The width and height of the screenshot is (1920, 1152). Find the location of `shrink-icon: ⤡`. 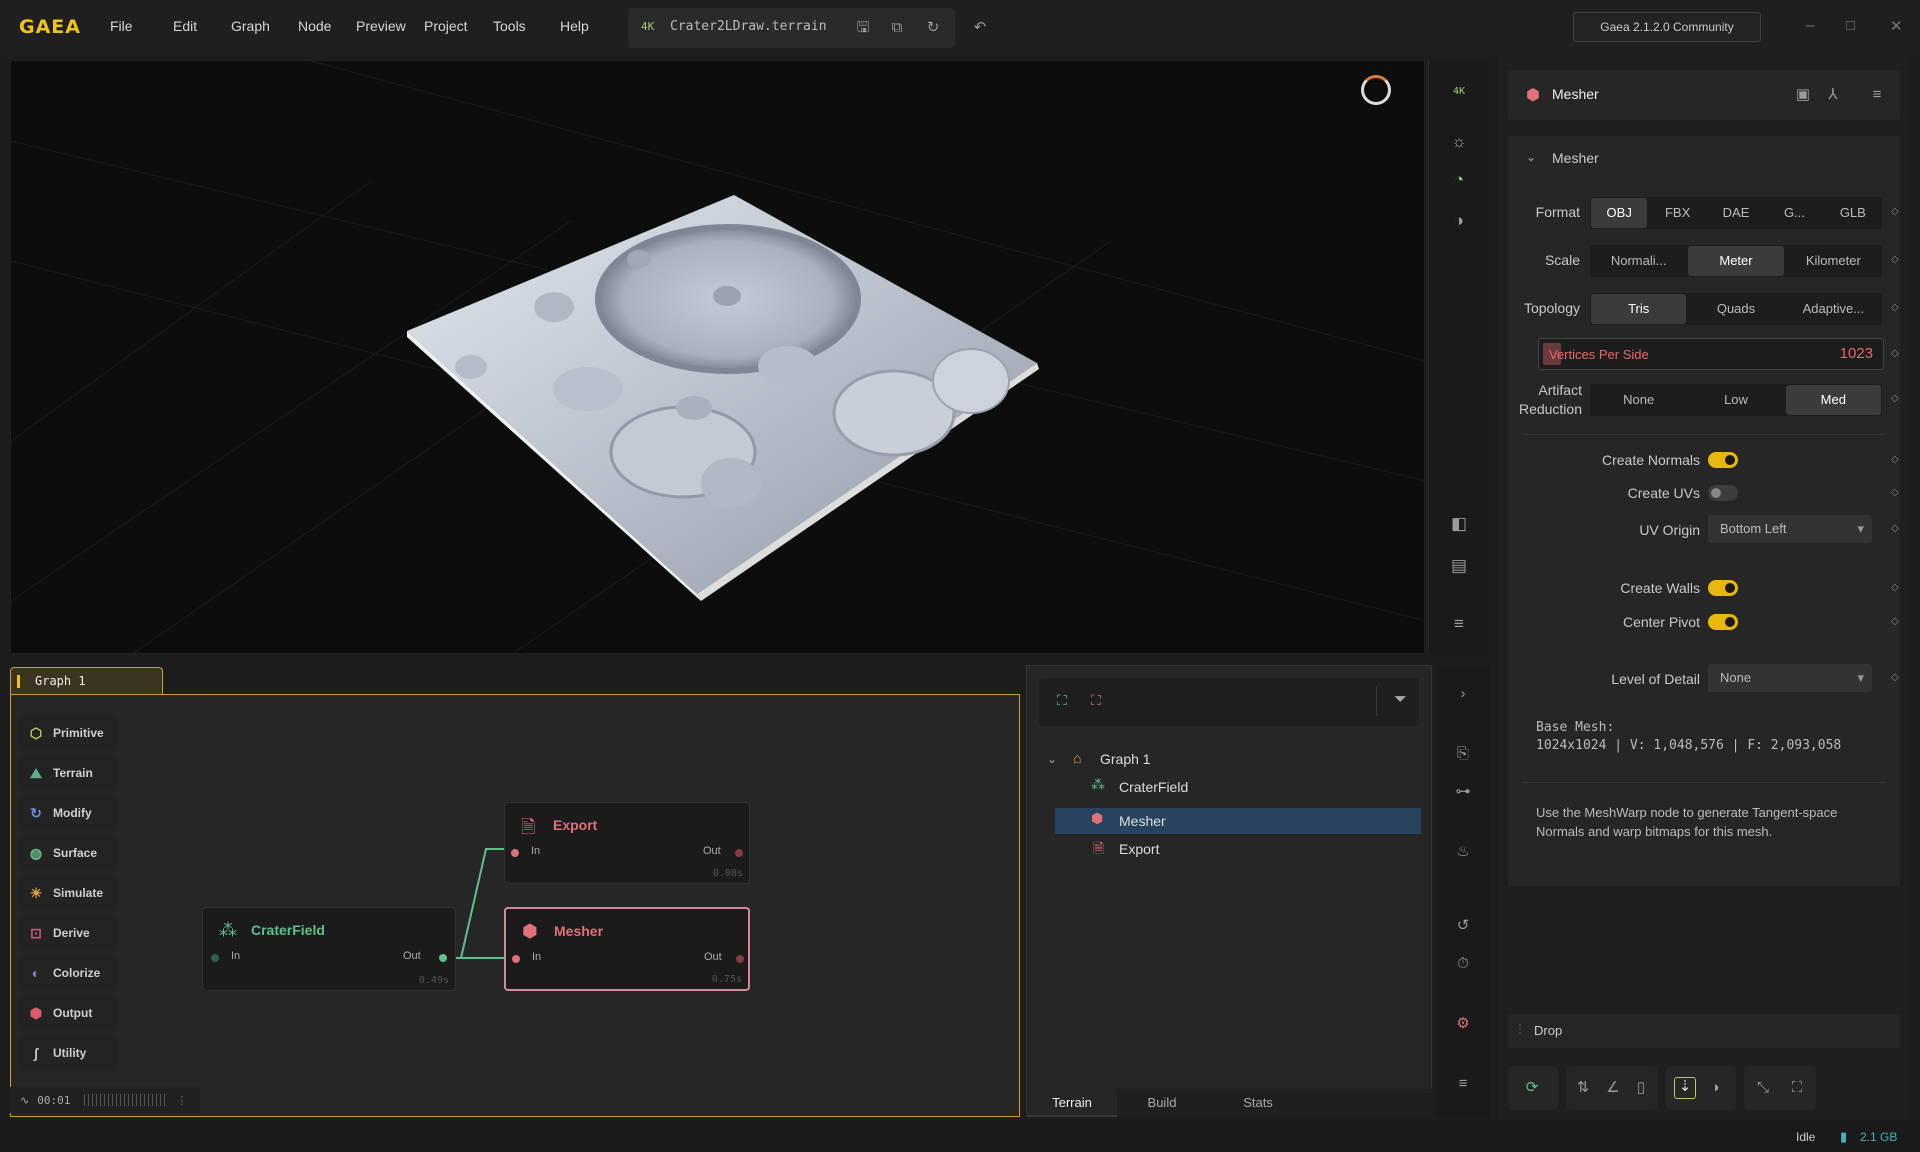

shrink-icon: ⤡ is located at coordinates (1763, 1088).